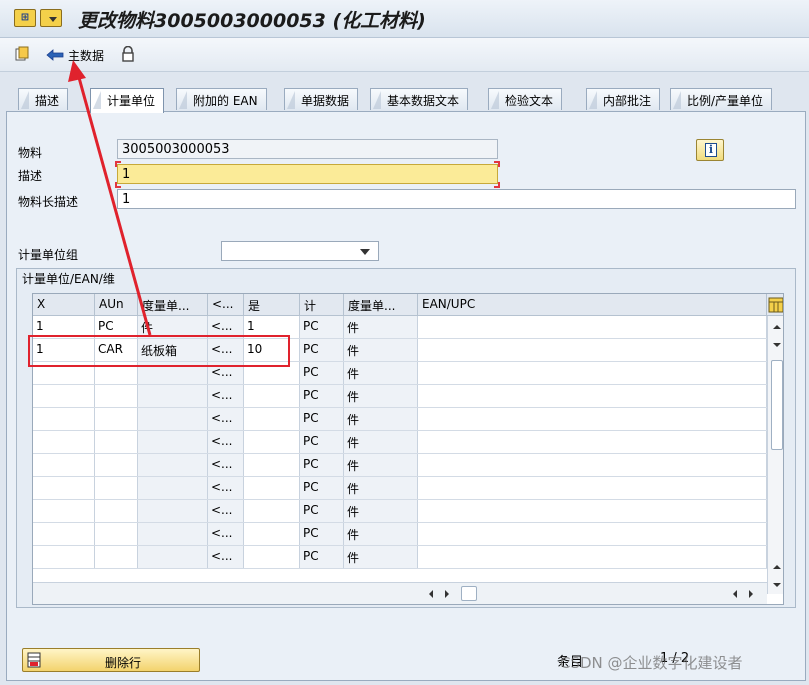 This screenshot has height=685, width=809. What do you see at coordinates (300, 251) in the screenshot?
I see `uom-group-select` at bounding box center [300, 251].